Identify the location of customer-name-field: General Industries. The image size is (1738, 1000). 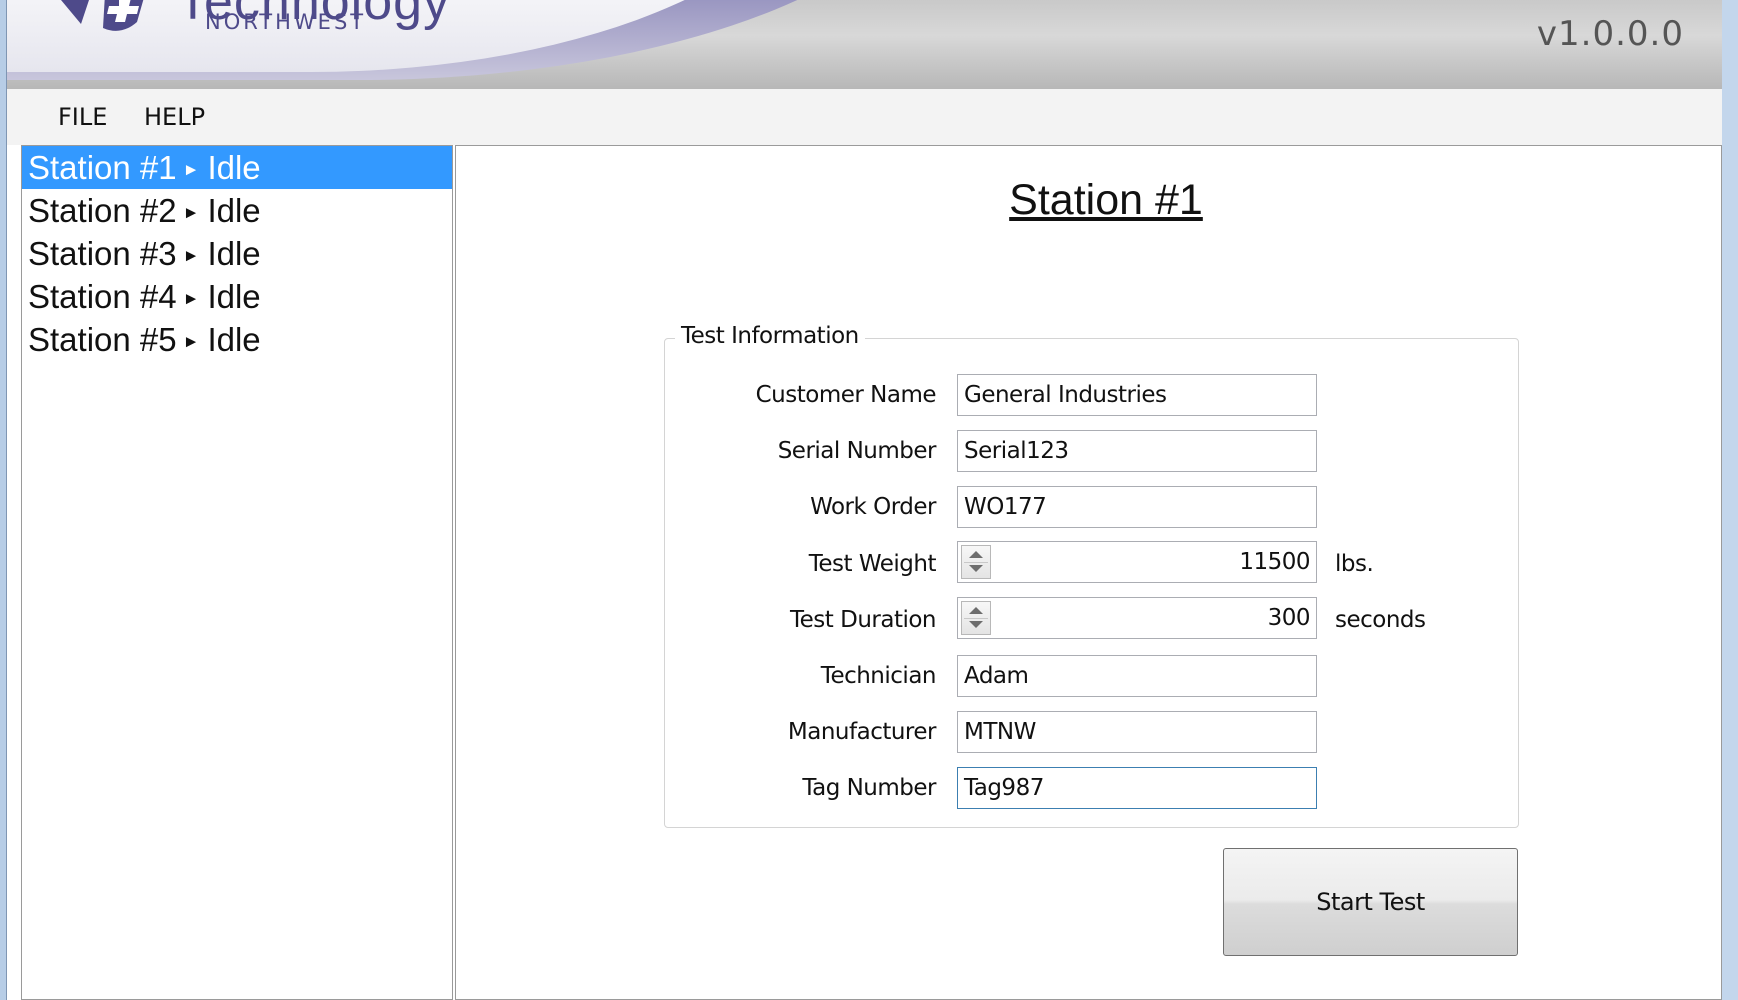
(1137, 395).